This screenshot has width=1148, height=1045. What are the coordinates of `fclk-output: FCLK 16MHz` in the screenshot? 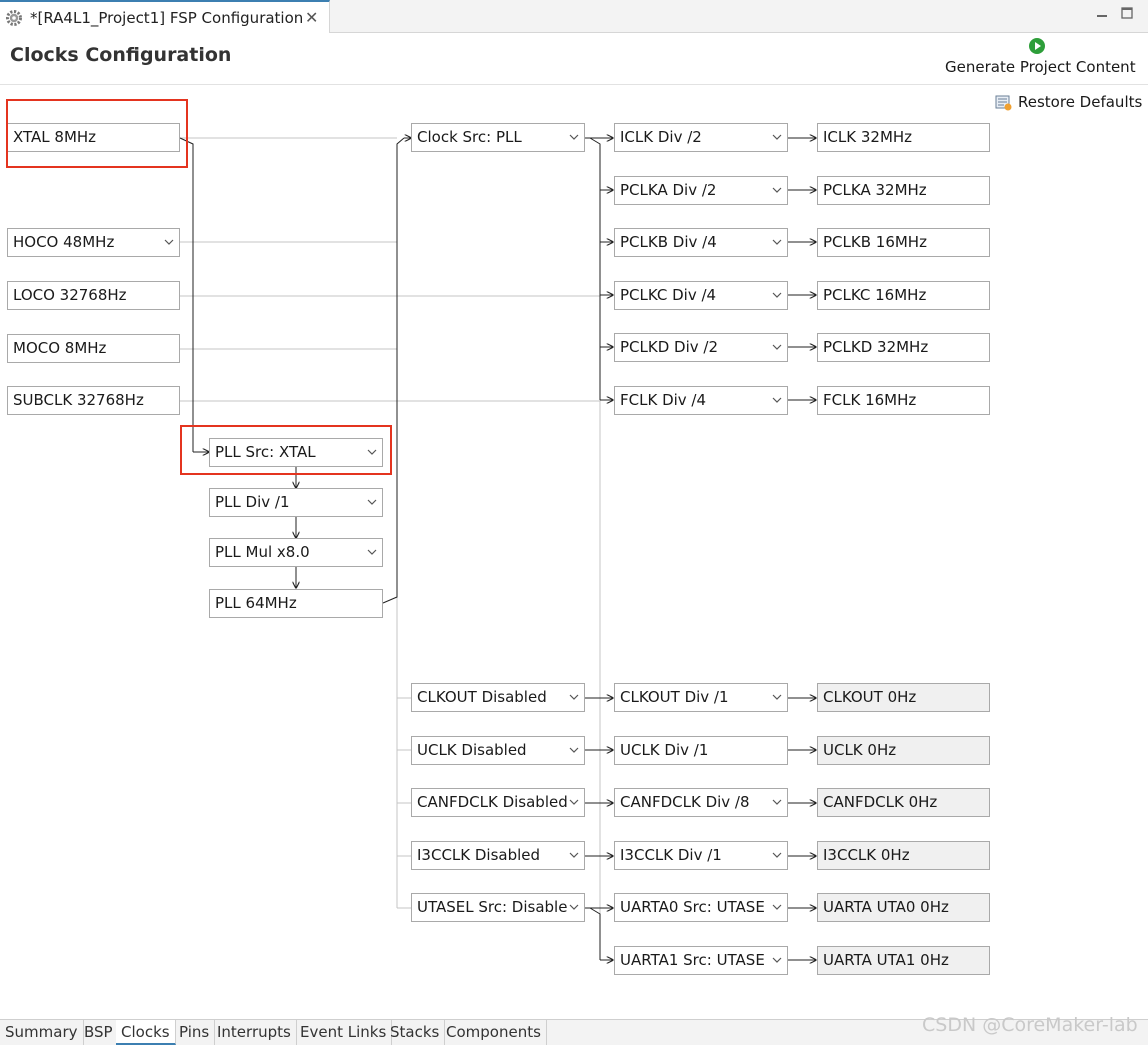 It's located at (903, 400).